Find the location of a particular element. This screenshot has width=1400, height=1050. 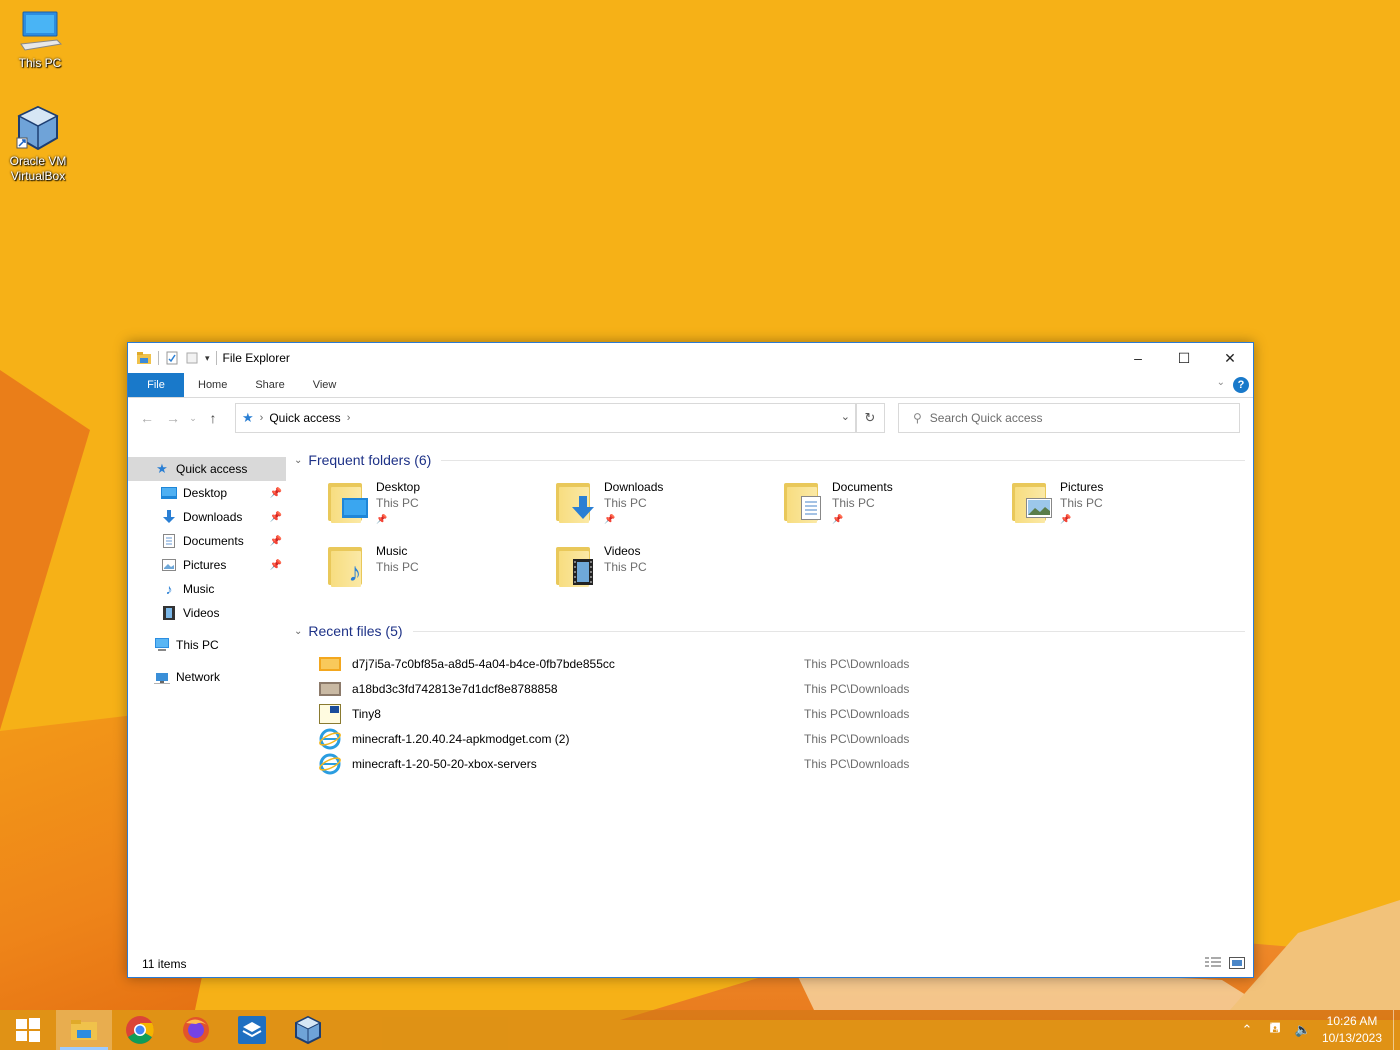

file-name: a18bd3c3fd742813e7d1dcf8e8788858 is located at coordinates (455, 688).